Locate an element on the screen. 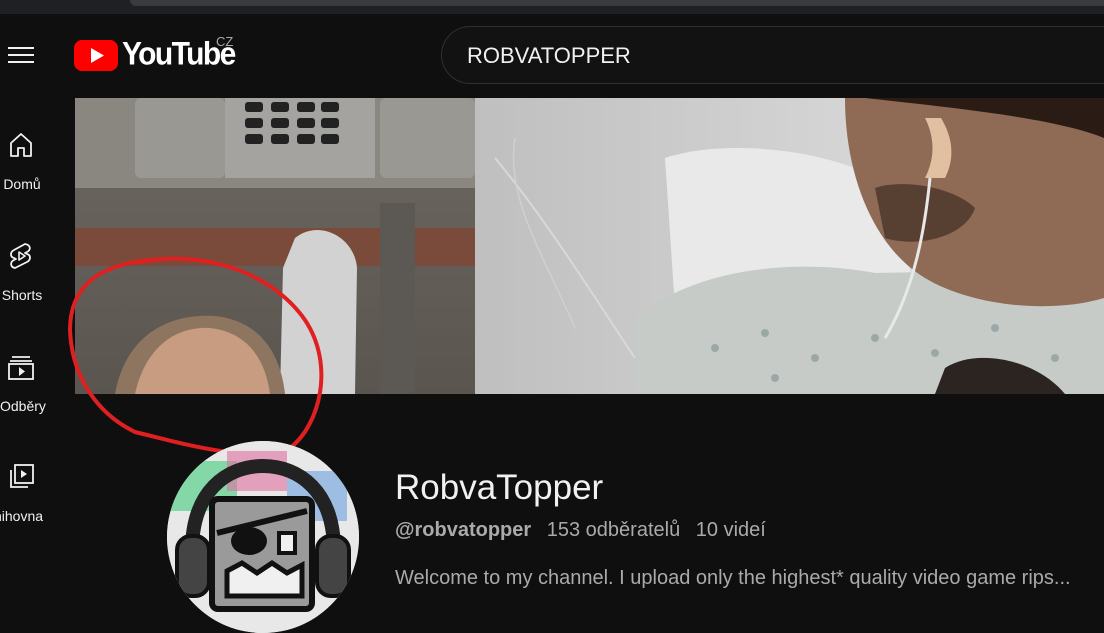 This screenshot has height=633, width=1104. browser-tab-strip is located at coordinates (552, 7).